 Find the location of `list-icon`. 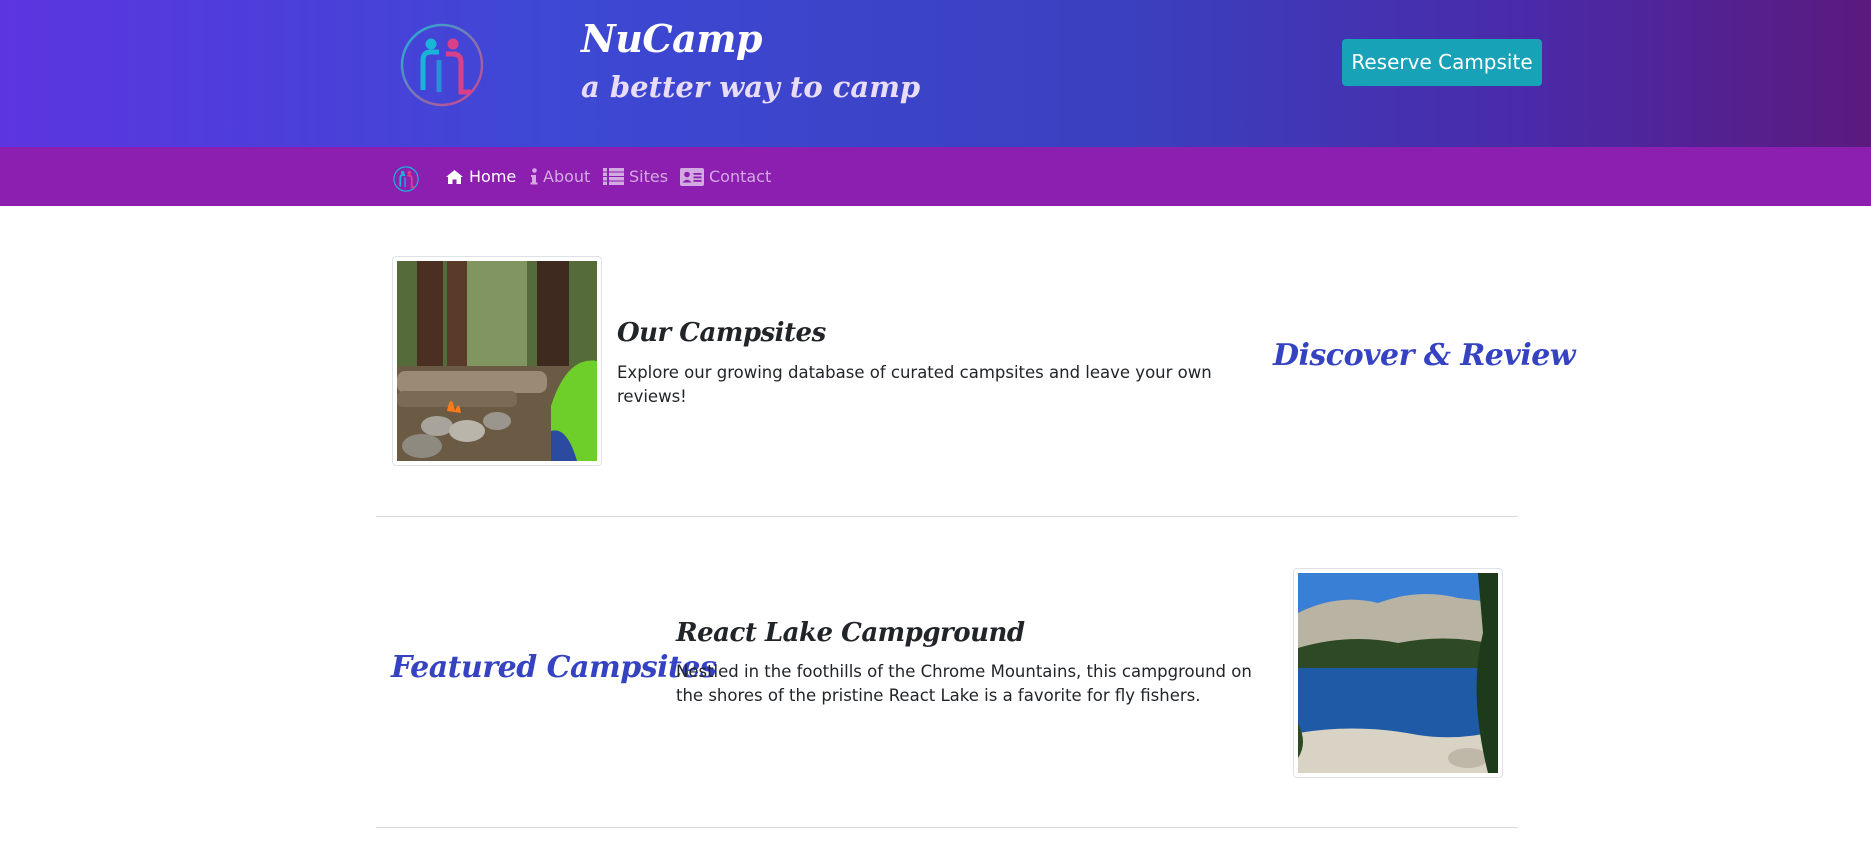

list-icon is located at coordinates (613, 176).